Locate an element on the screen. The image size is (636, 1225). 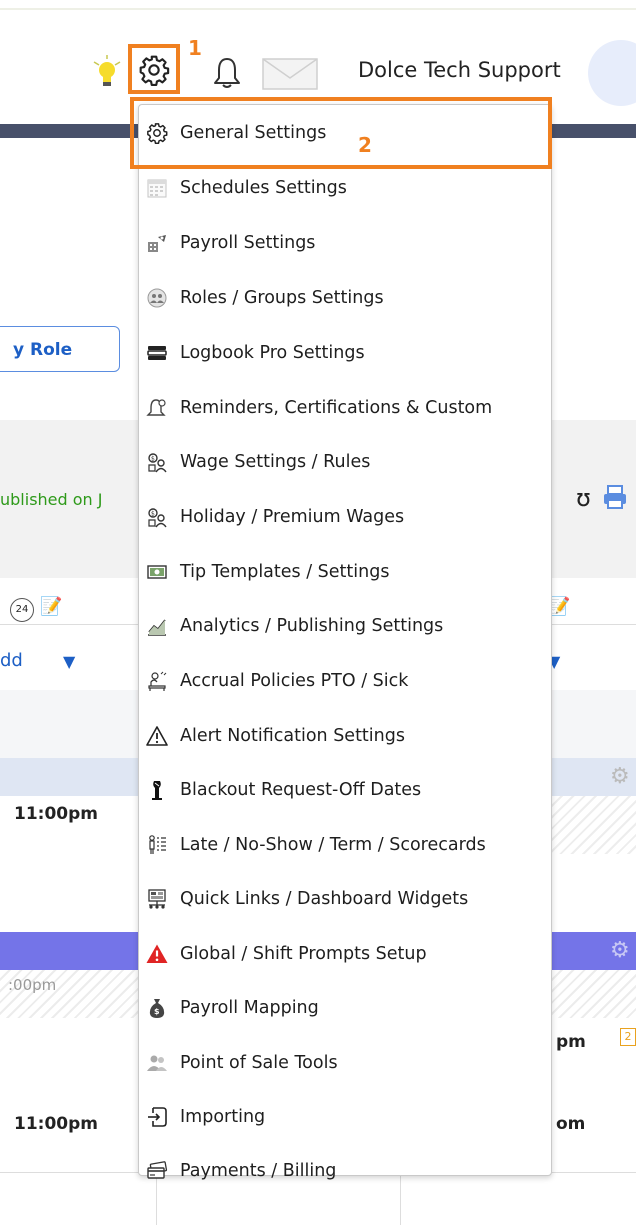
annotation-highlight-box is located at coordinates (341, 133).